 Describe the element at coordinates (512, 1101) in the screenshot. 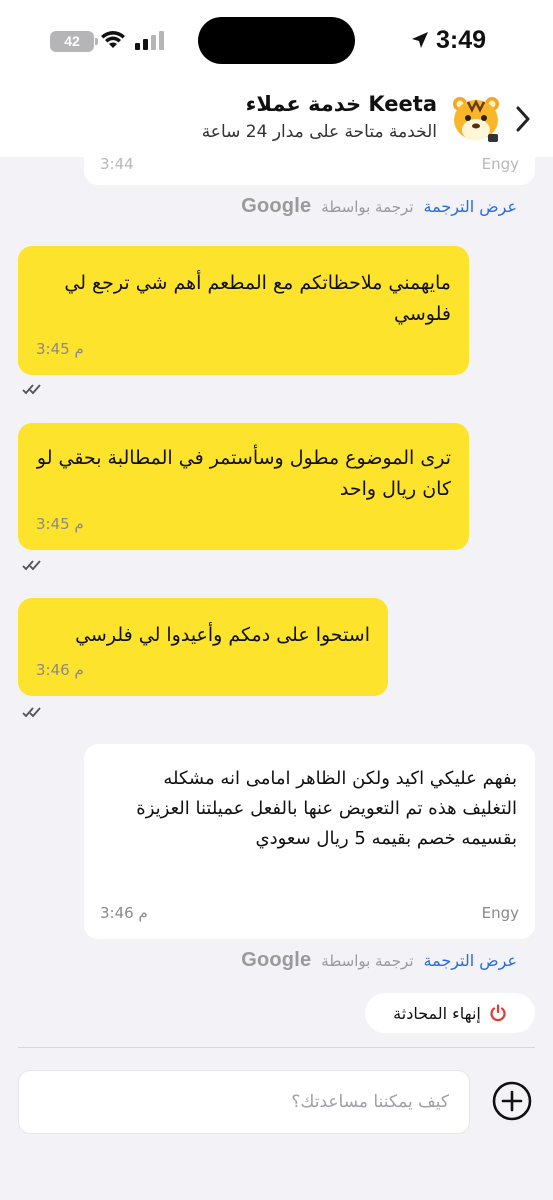

I see `add-attachment-icon` at that location.